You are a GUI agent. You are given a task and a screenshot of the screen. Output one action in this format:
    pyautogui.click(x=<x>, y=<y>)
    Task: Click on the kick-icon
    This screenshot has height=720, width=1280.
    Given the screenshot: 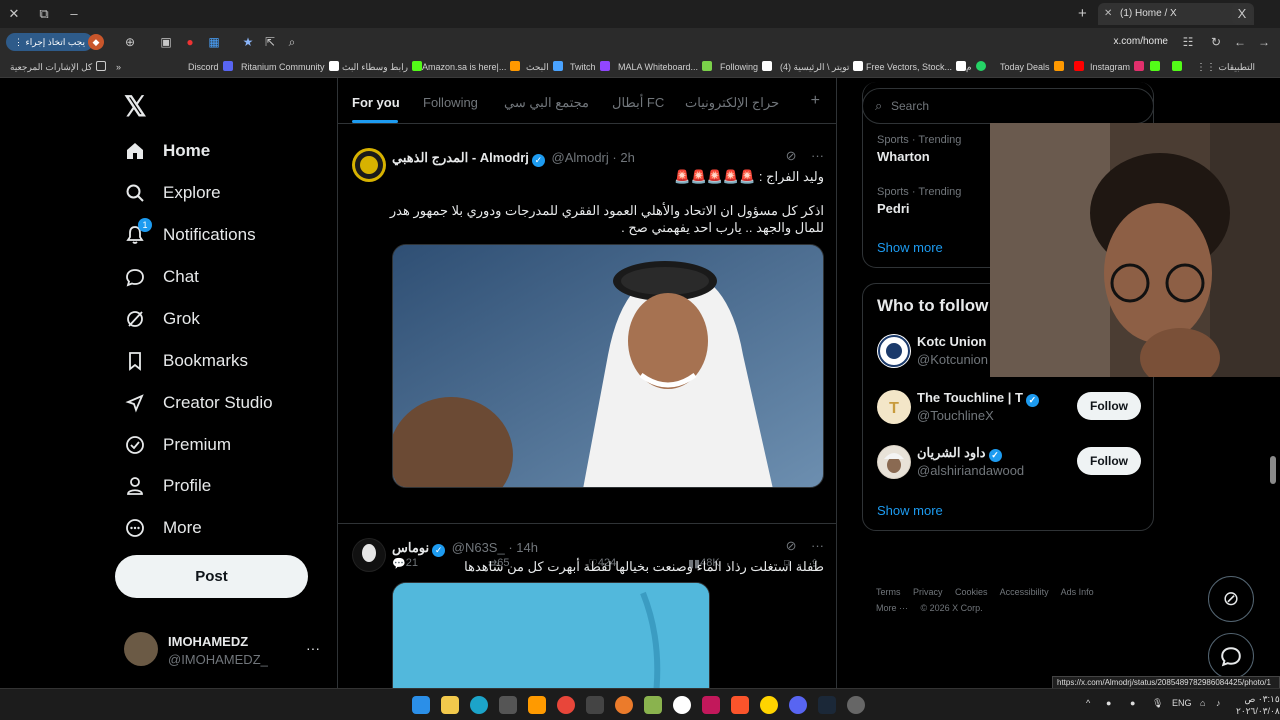 What is the action you would take?
    pyautogui.click(x=1153, y=67)
    